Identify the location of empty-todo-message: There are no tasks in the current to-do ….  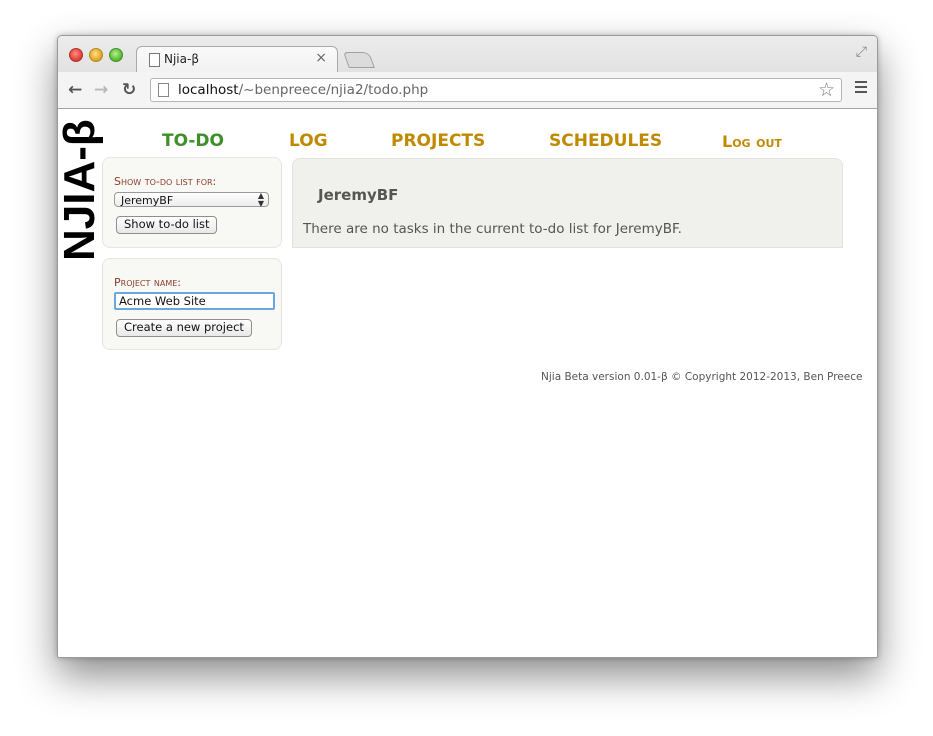
(492, 229).